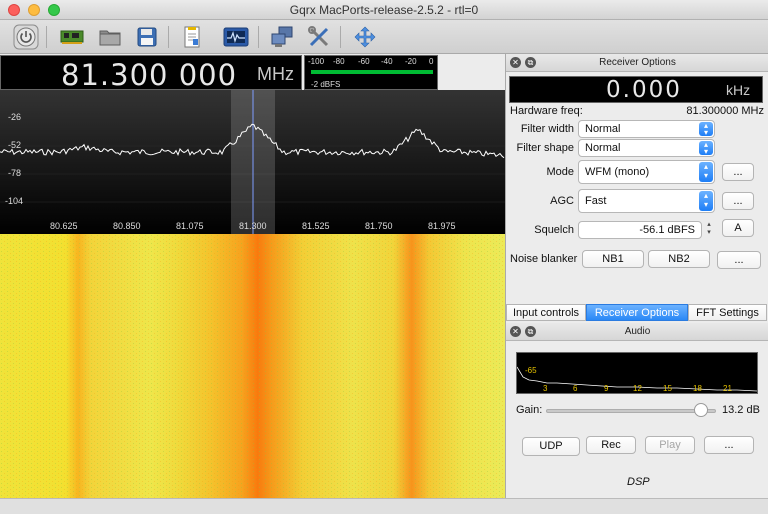 The image size is (768, 514). Describe the element at coordinates (667, 388) in the screenshot. I see `audio-tick-label: 15` at that location.